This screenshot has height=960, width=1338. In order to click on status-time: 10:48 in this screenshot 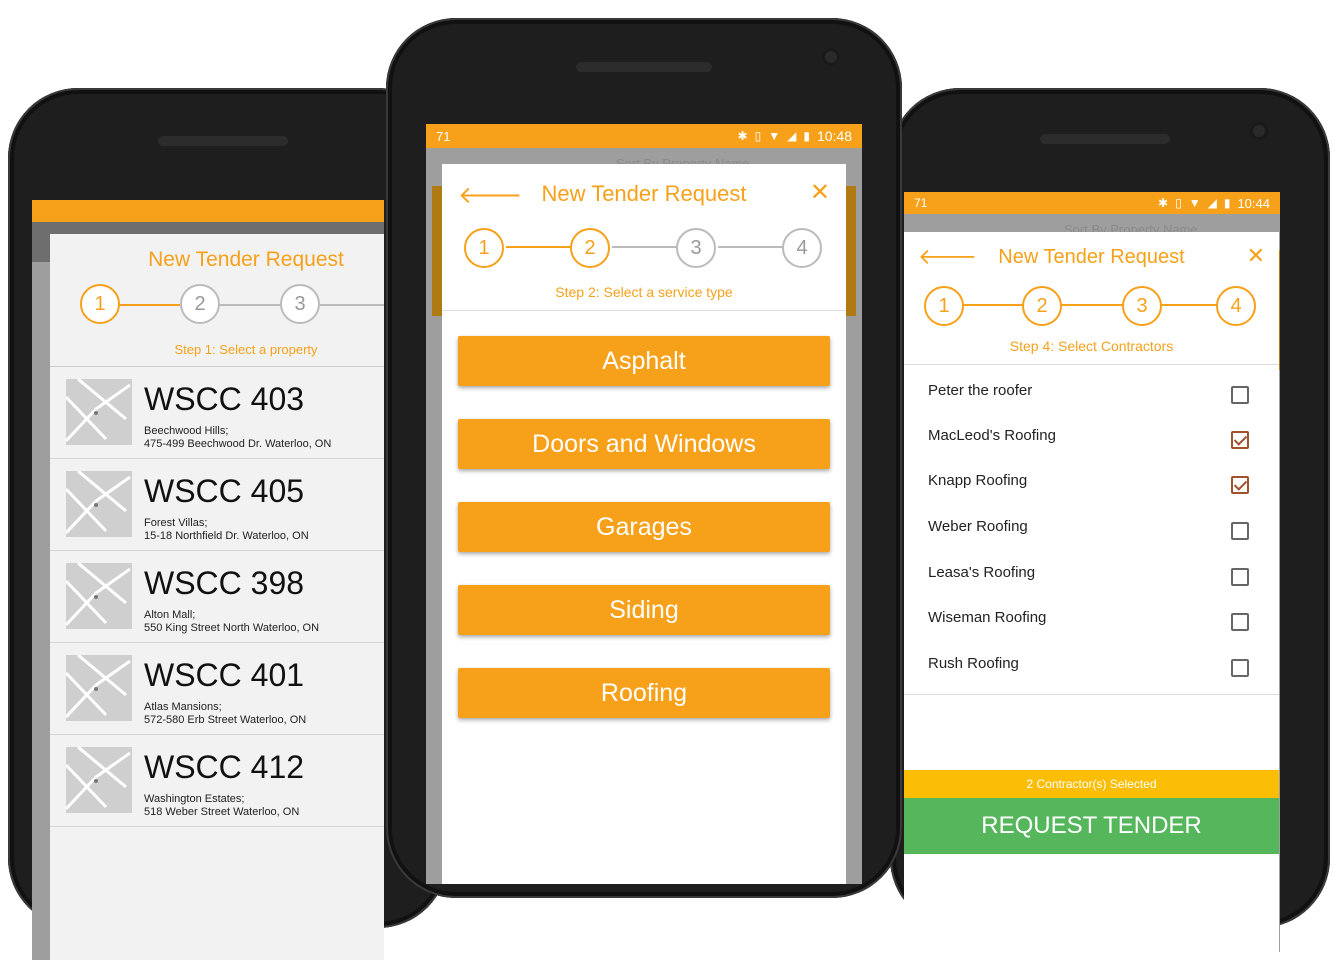, I will do `click(834, 136)`.